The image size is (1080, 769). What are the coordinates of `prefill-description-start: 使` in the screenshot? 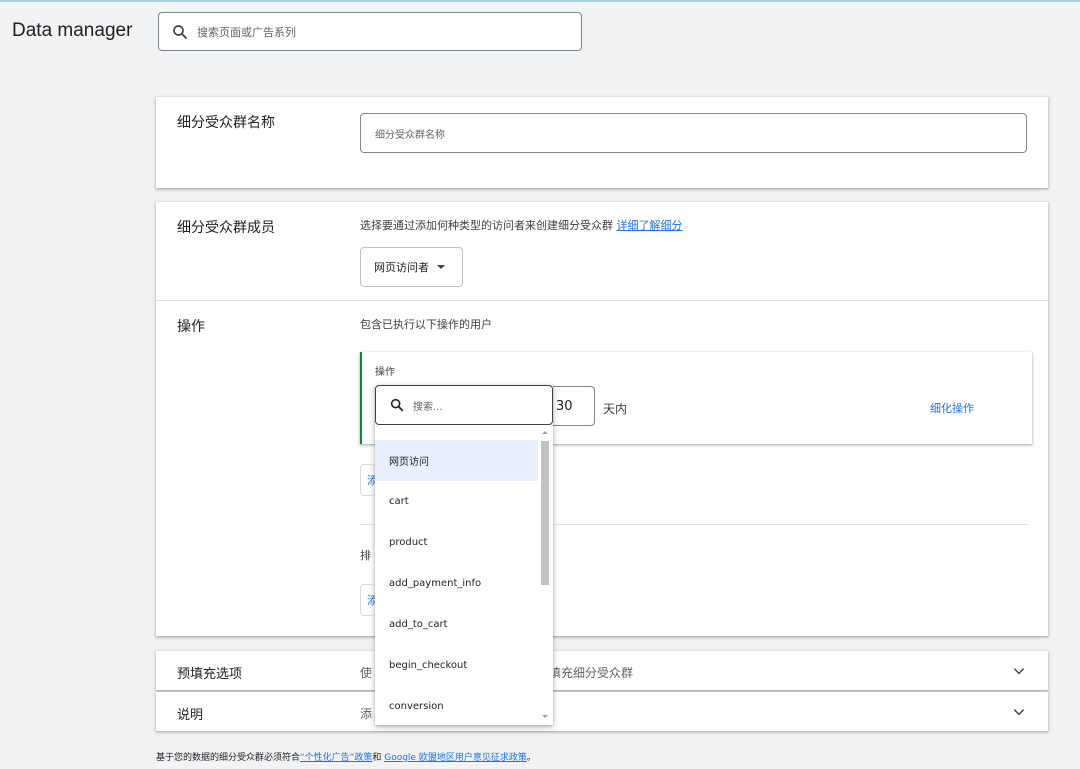 It's located at (366, 673).